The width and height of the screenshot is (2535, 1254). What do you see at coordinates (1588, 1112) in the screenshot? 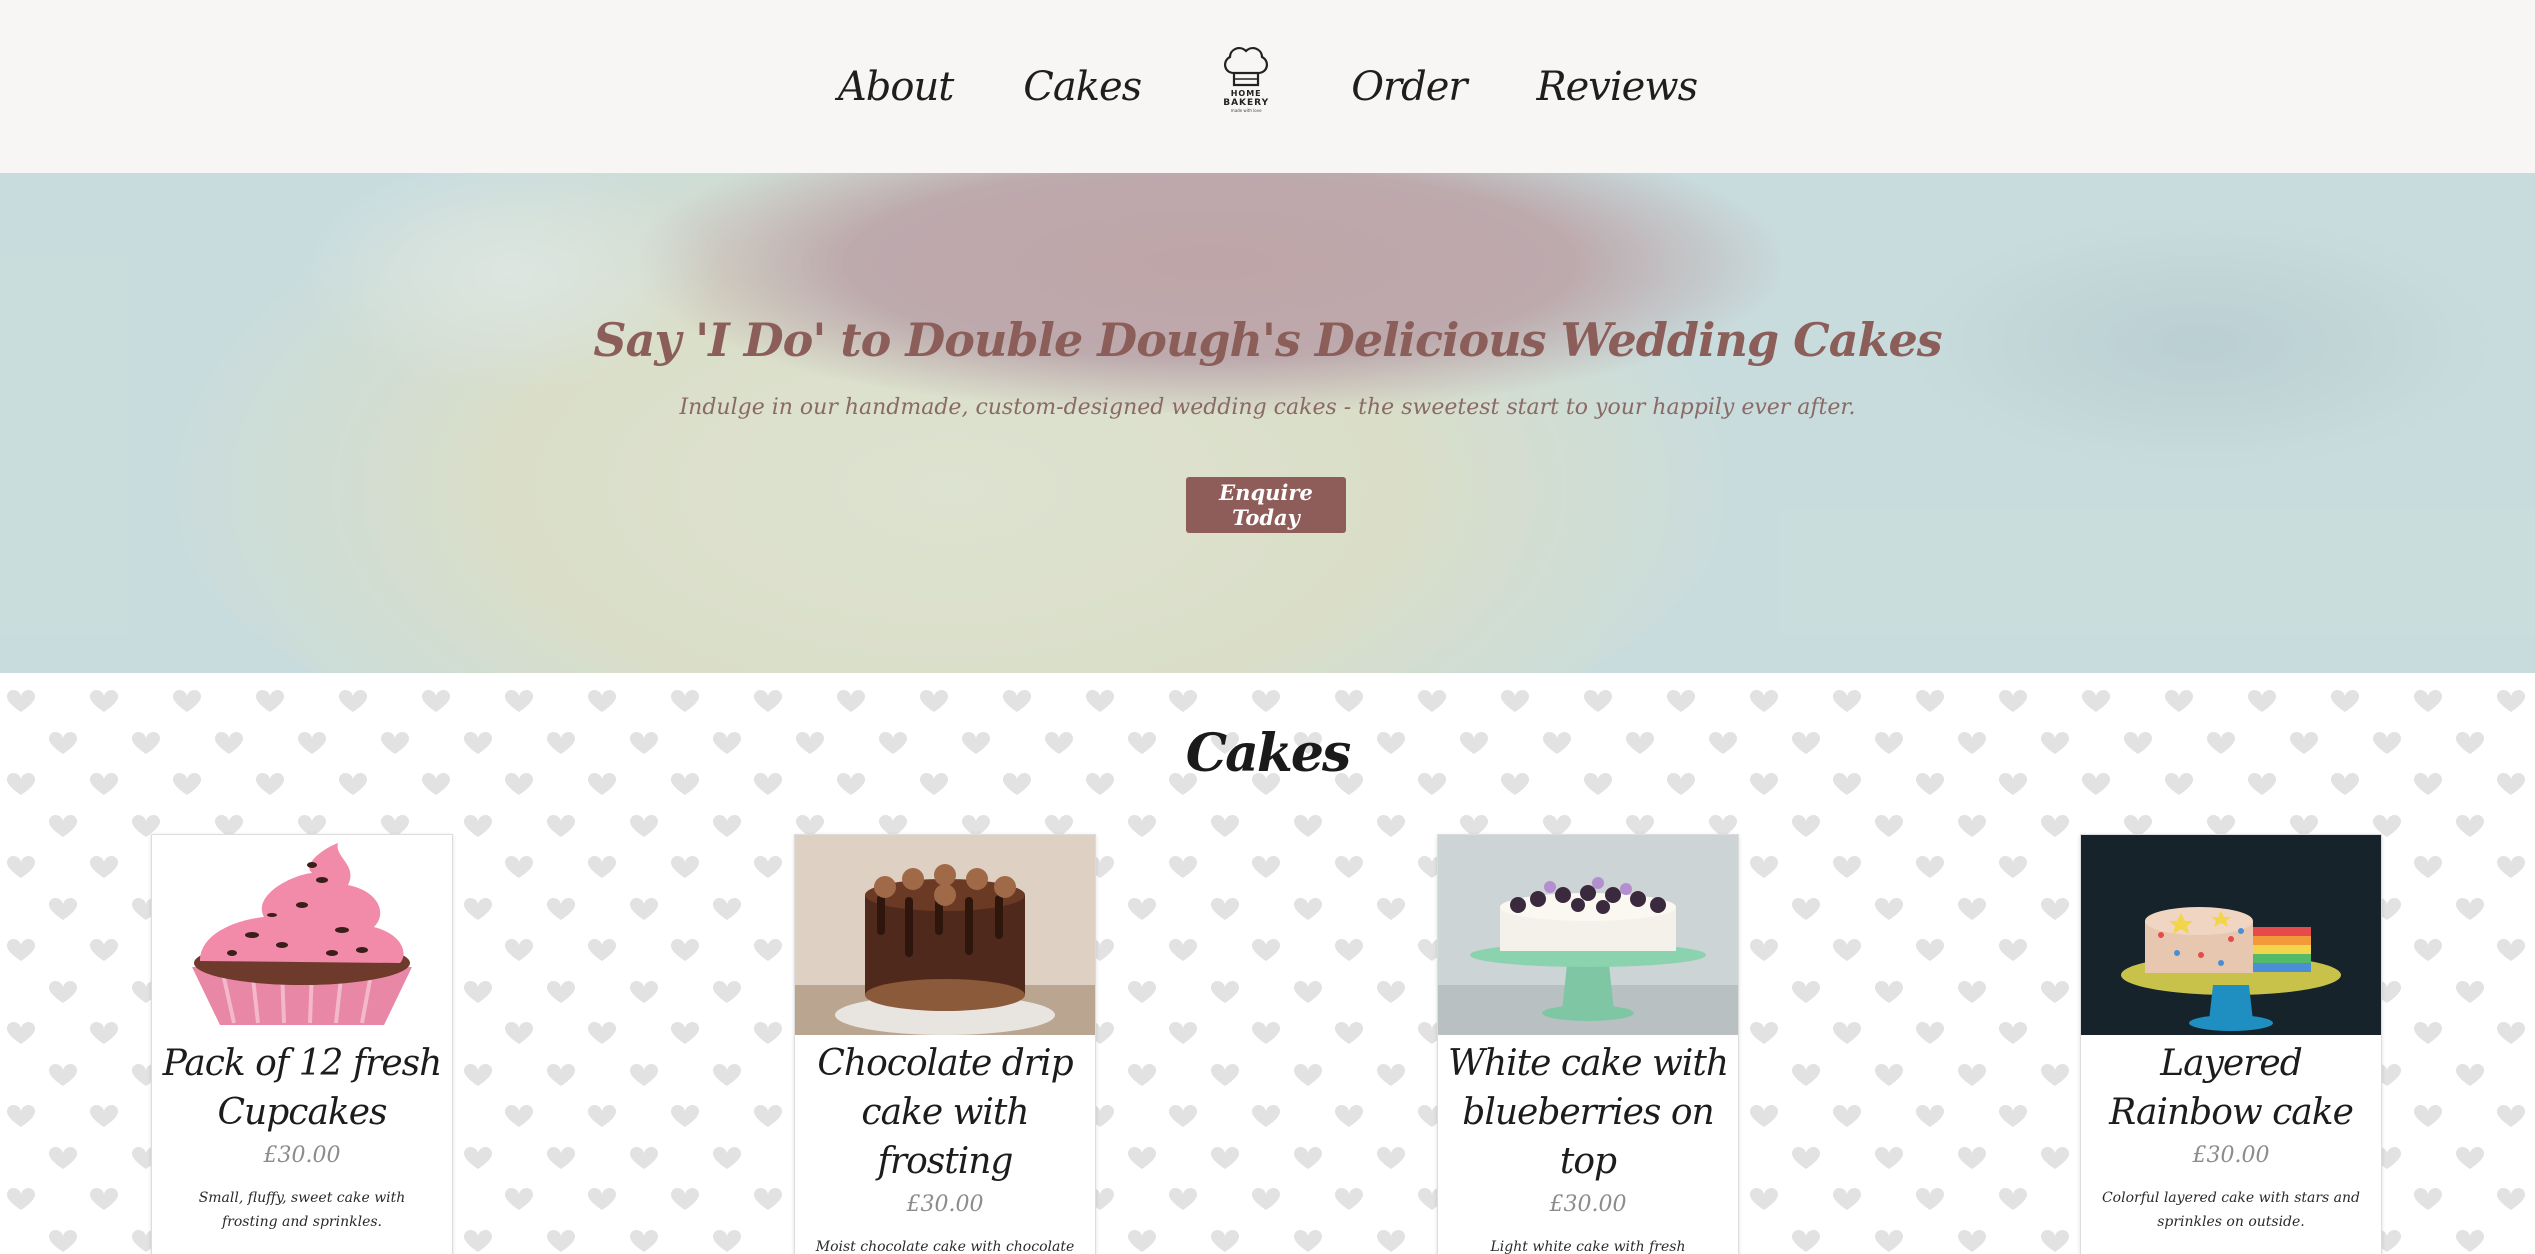
I see `cake-name: White cake with blueberries on top` at bounding box center [1588, 1112].